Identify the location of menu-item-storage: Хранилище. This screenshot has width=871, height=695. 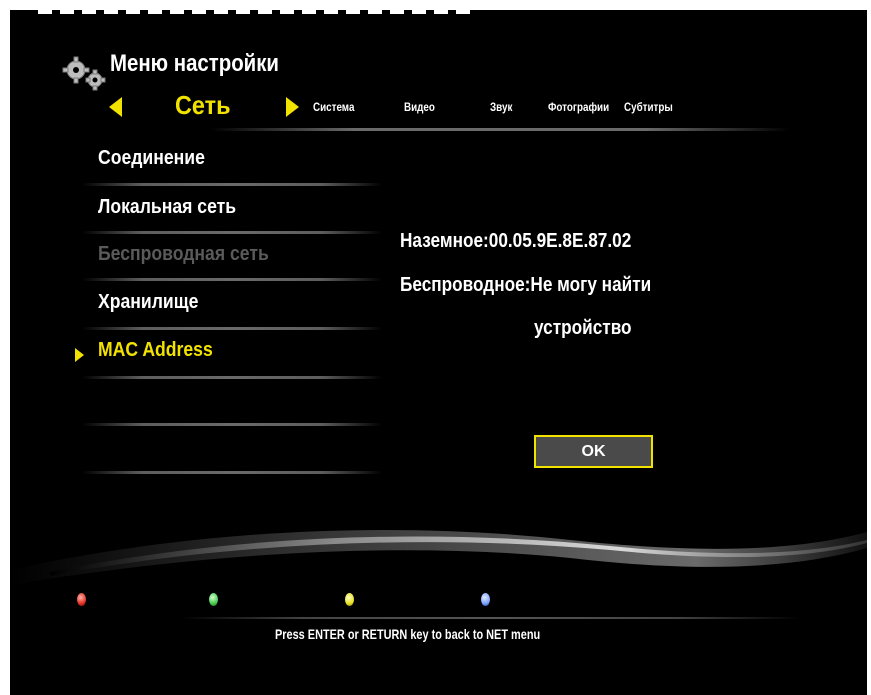
(155, 306).